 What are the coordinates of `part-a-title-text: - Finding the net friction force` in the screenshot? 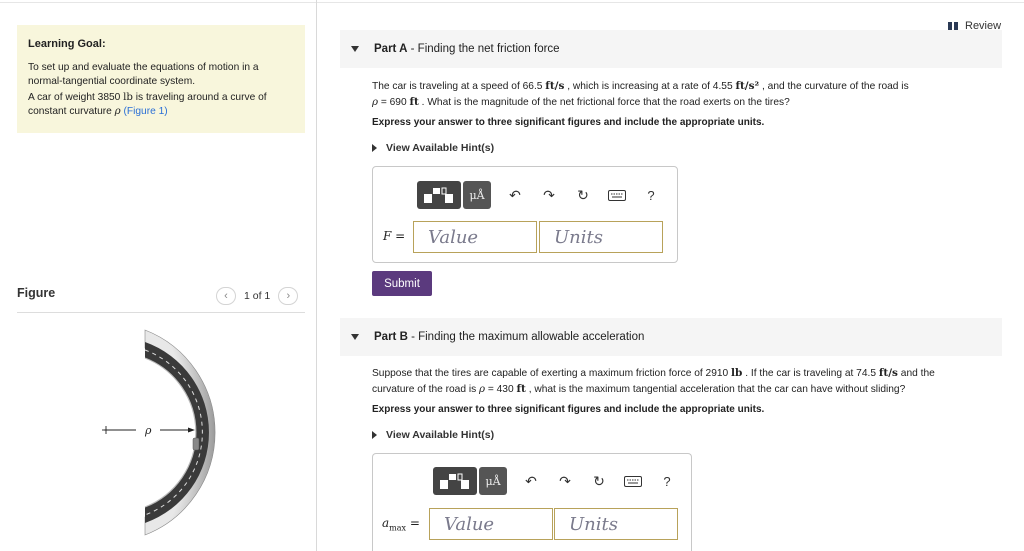 It's located at (483, 49).